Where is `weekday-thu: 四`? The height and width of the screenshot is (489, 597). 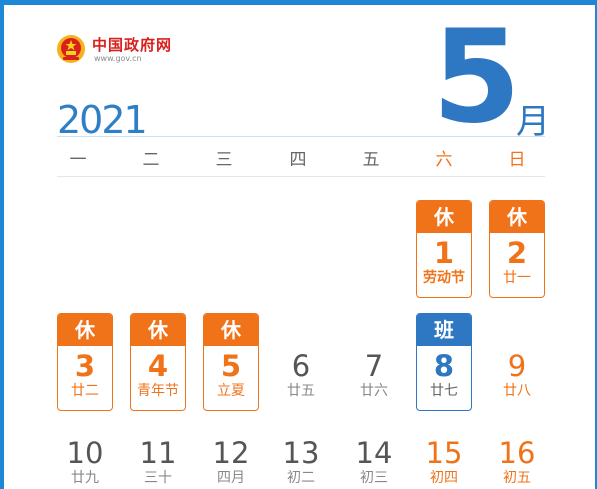
weekday-thu: 四 is located at coordinates (298, 160).